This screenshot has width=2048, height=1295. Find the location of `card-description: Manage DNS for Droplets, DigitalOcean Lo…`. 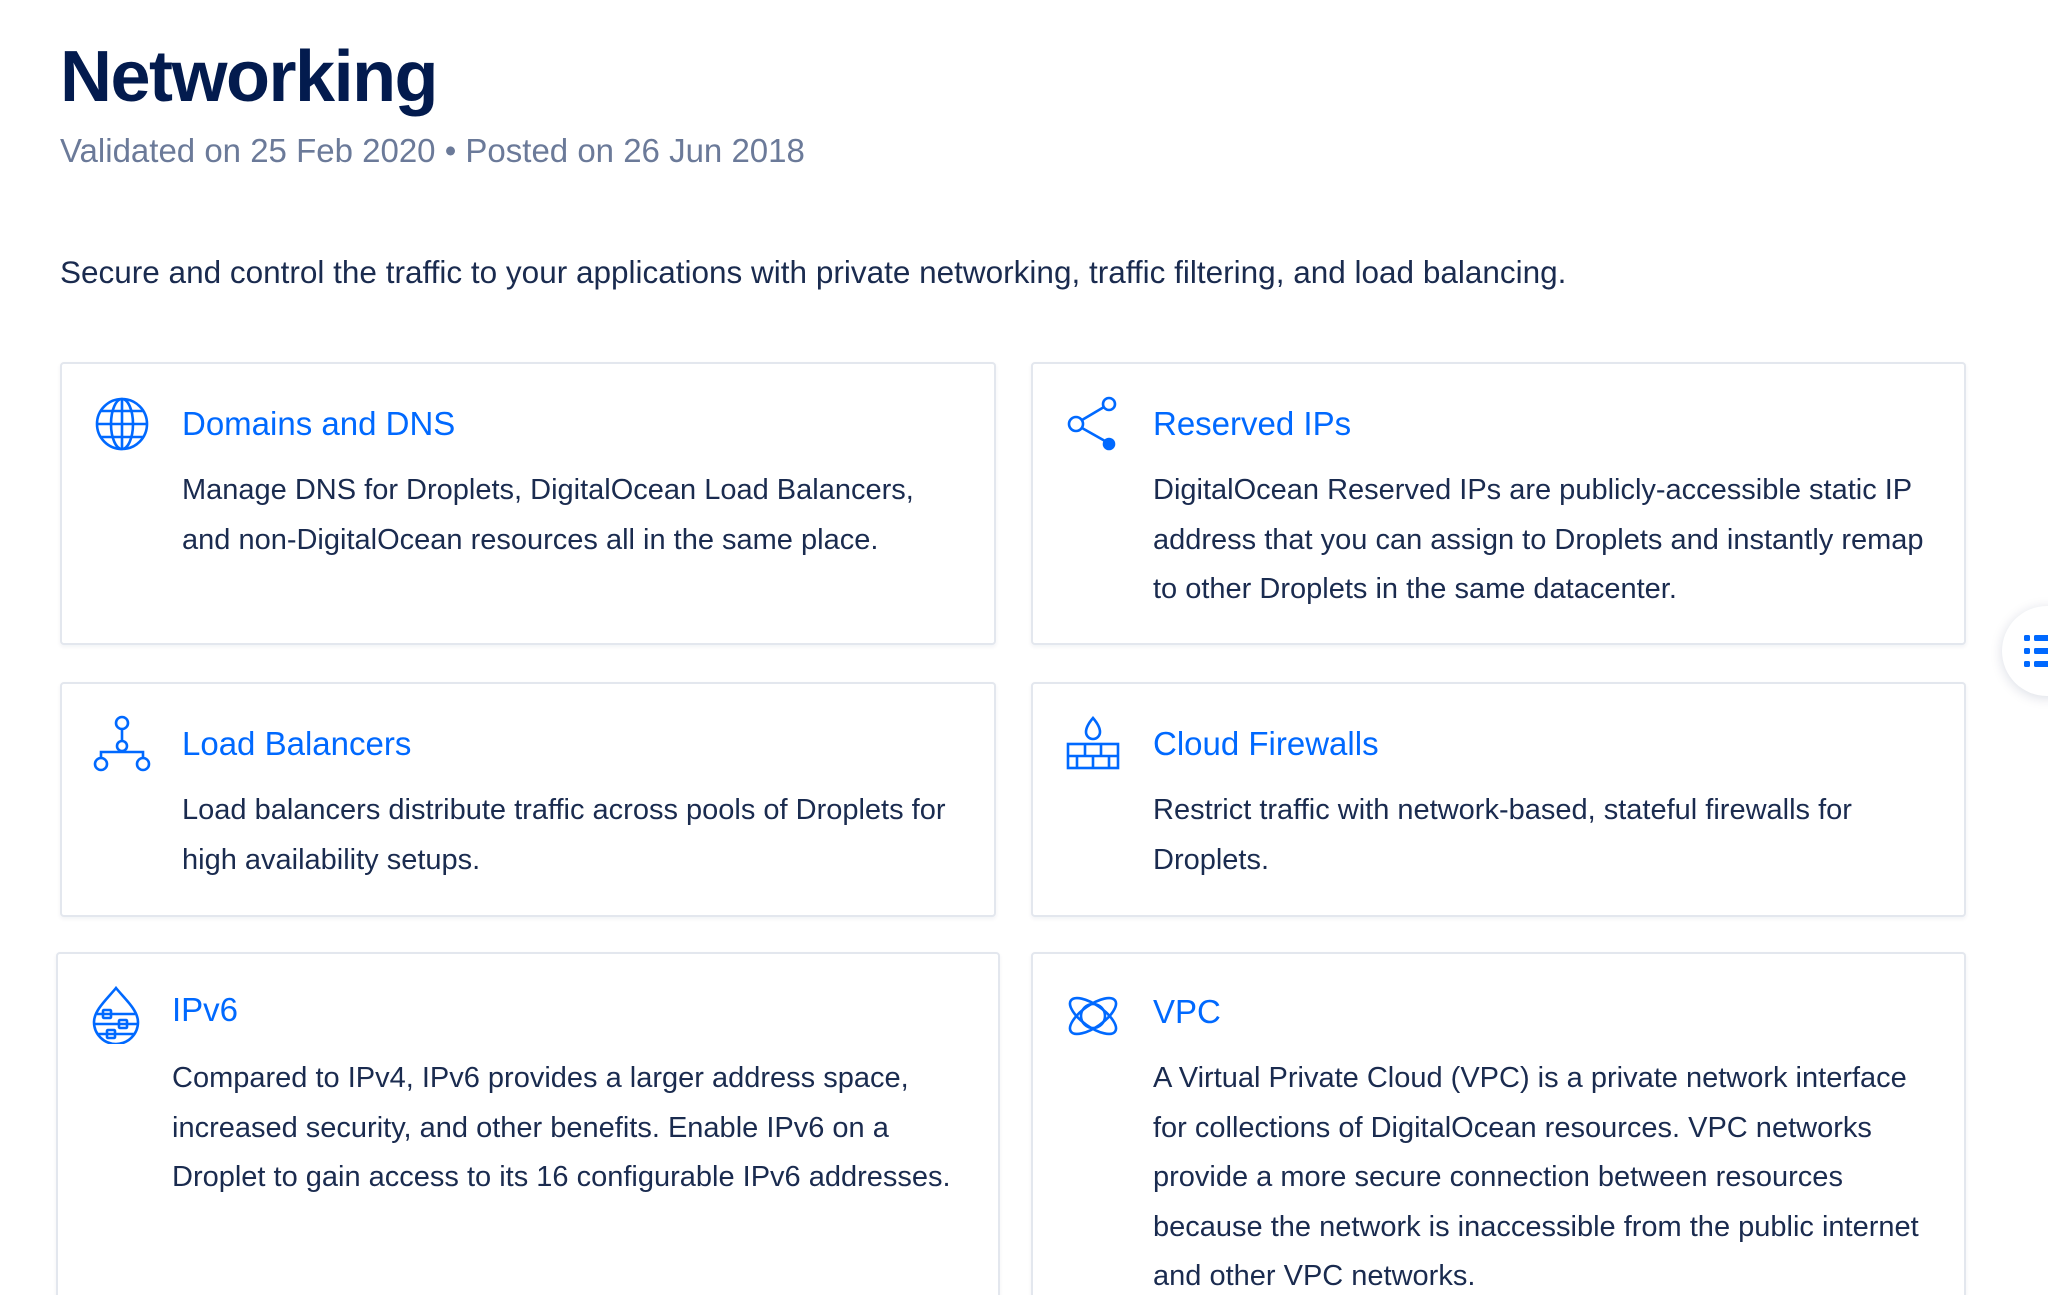

card-description: Manage DNS for Droplets, DigitalOcean Lo… is located at coordinates (548, 515).